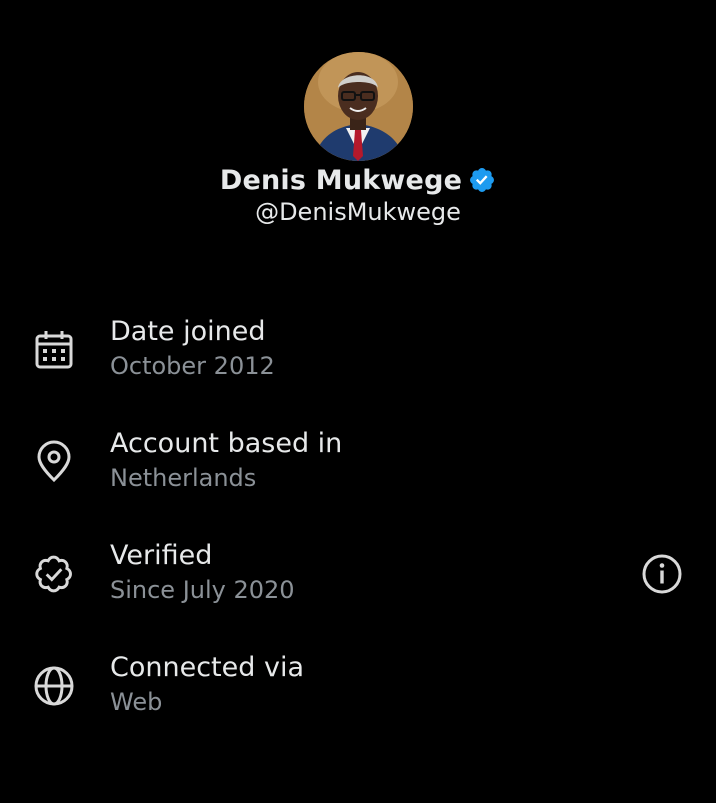  Describe the element at coordinates (358, 692) in the screenshot. I see `about-item-connected-via: Connected via Web` at that location.